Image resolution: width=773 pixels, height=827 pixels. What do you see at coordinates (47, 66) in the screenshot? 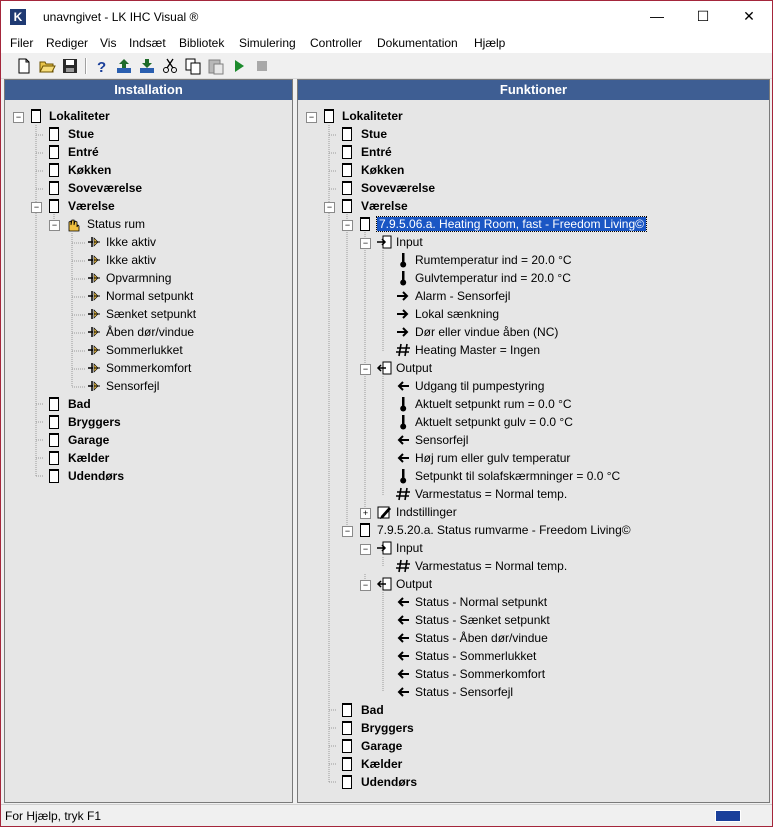
I see `open-folder-icon` at bounding box center [47, 66].